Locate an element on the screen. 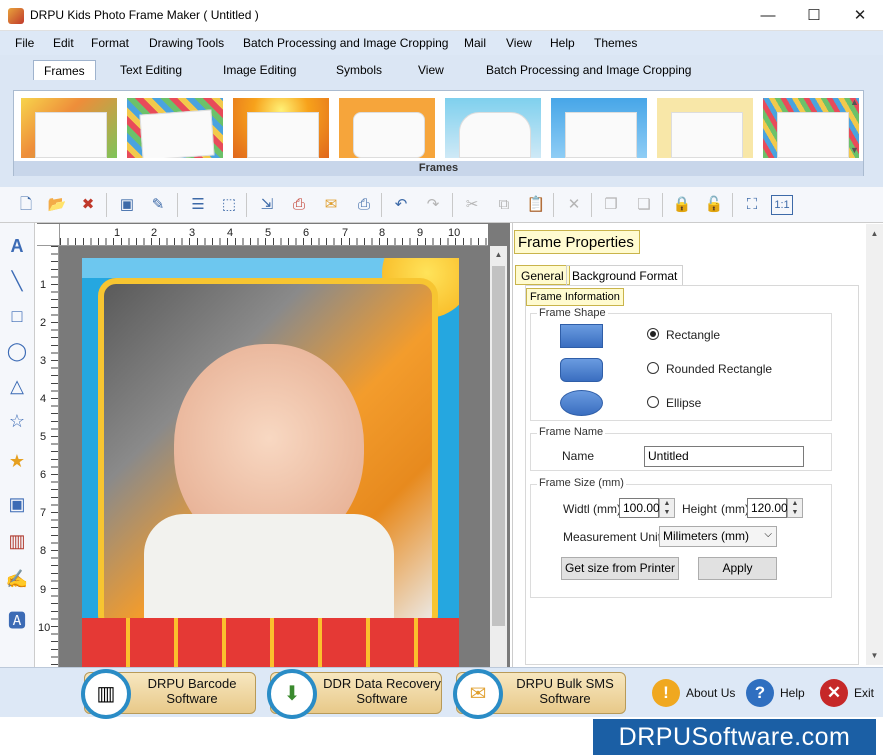 The width and height of the screenshot is (883, 755). text-box-tool-icon: 🅰 is located at coordinates (17, 621).